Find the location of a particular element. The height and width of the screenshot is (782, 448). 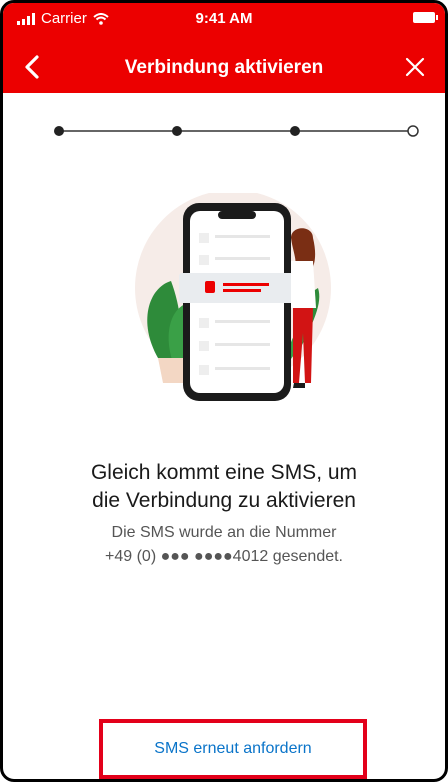

headline-line-1: Gleich kommt eine SMS, um is located at coordinates (224, 472).